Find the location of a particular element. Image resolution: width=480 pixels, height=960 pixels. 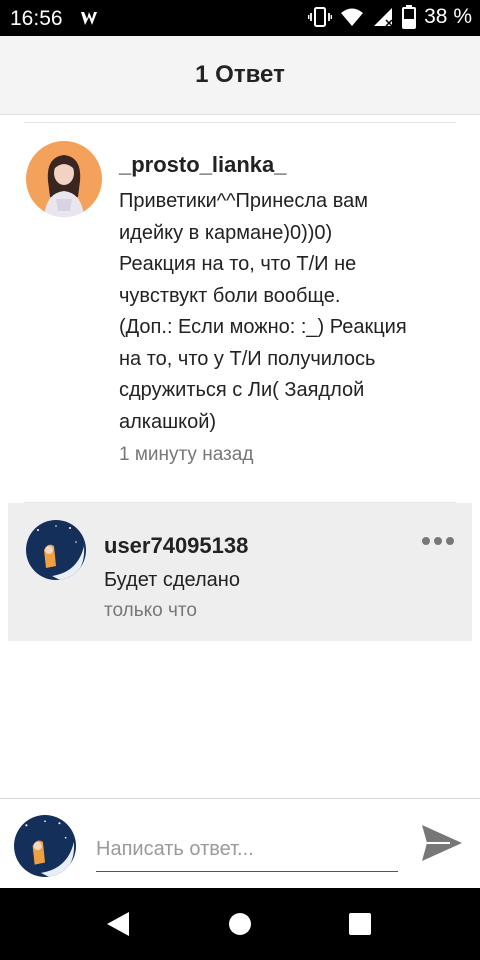

battery-icon is located at coordinates (409, 17).